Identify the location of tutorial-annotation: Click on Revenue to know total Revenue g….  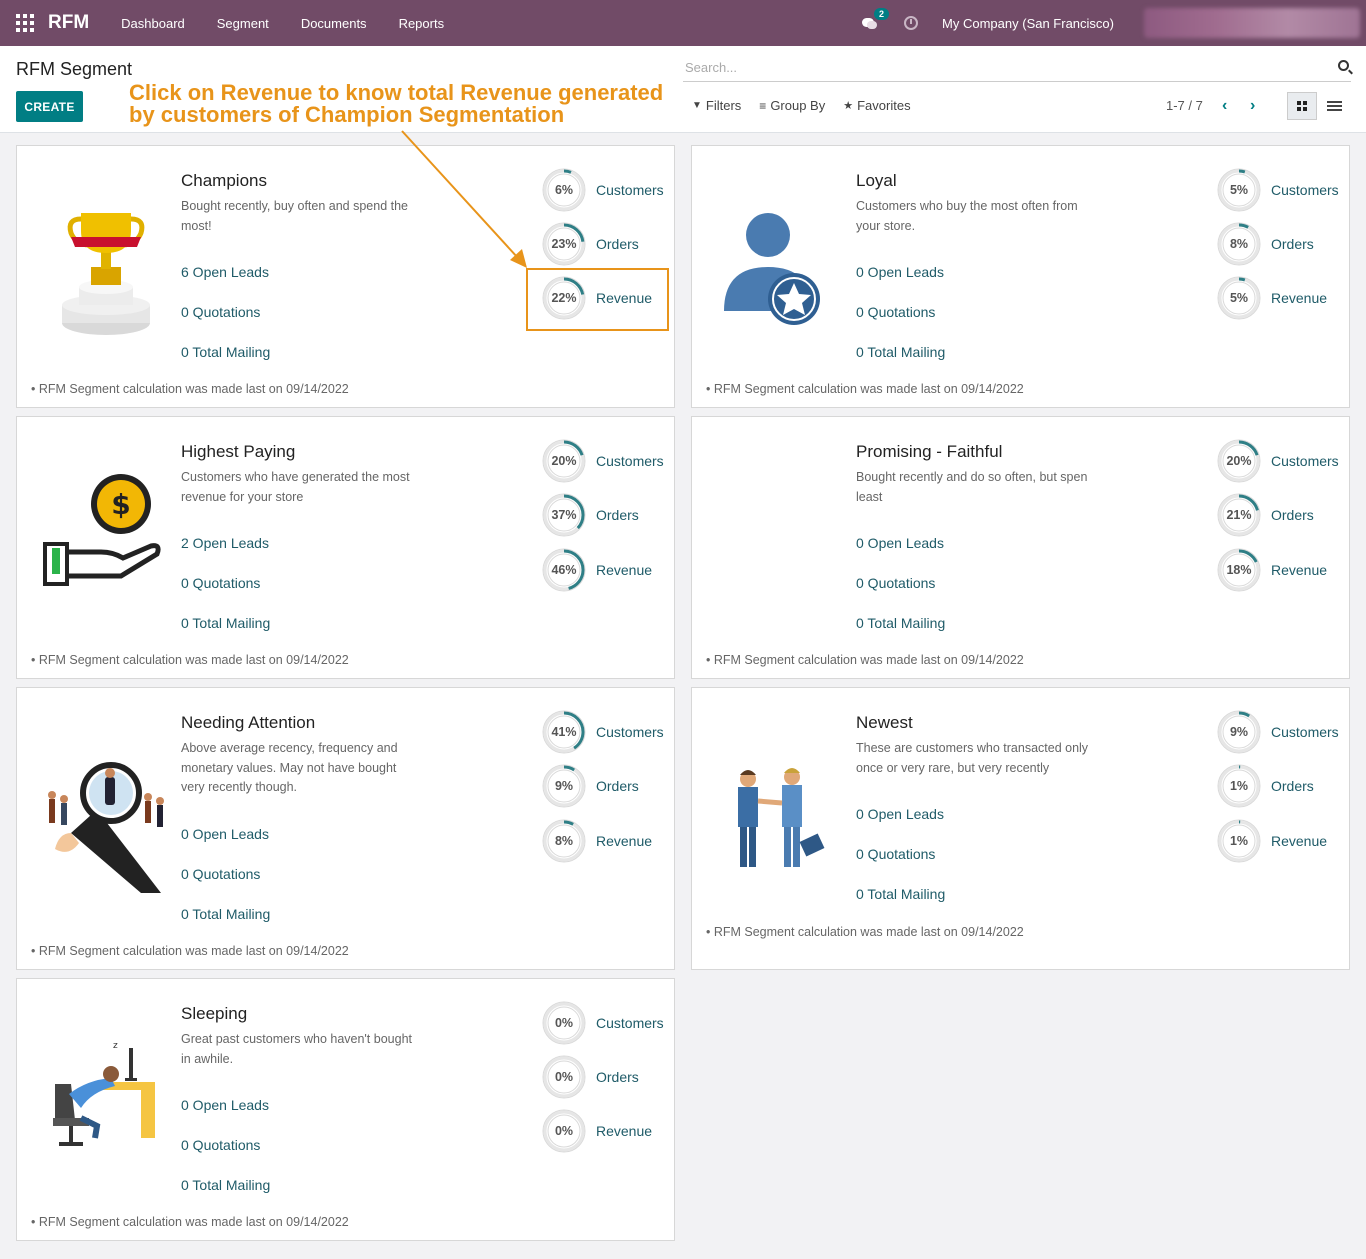
(409, 104).